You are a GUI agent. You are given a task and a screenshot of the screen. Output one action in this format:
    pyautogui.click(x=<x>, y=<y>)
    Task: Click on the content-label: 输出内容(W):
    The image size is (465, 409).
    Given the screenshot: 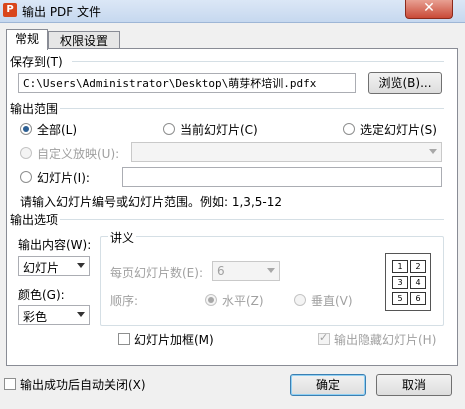 What is the action you would take?
    pyautogui.click(x=55, y=245)
    